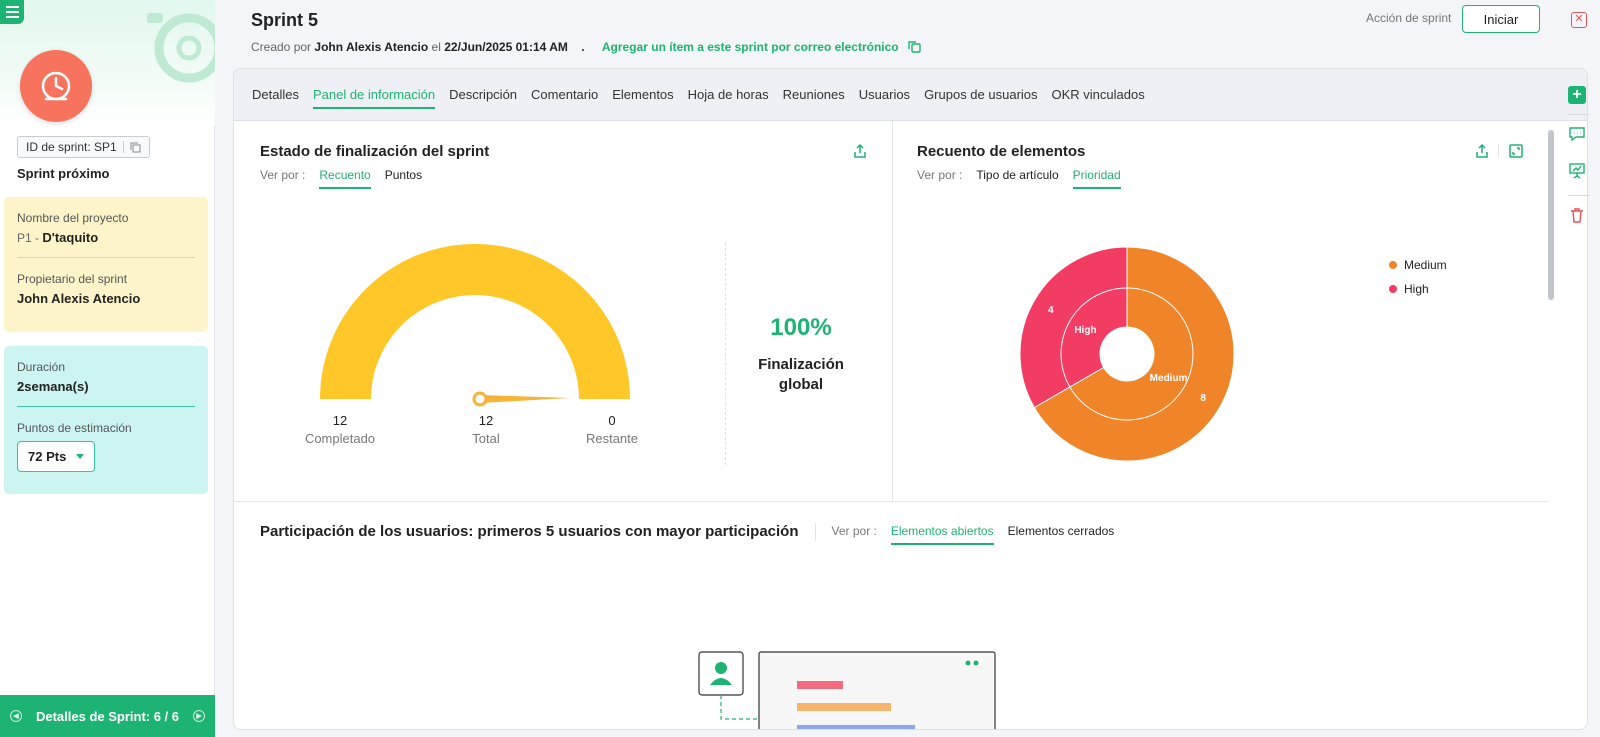 The width and height of the screenshot is (1600, 737). What do you see at coordinates (801, 384) in the screenshot?
I see `overall-label-line2: global` at bounding box center [801, 384].